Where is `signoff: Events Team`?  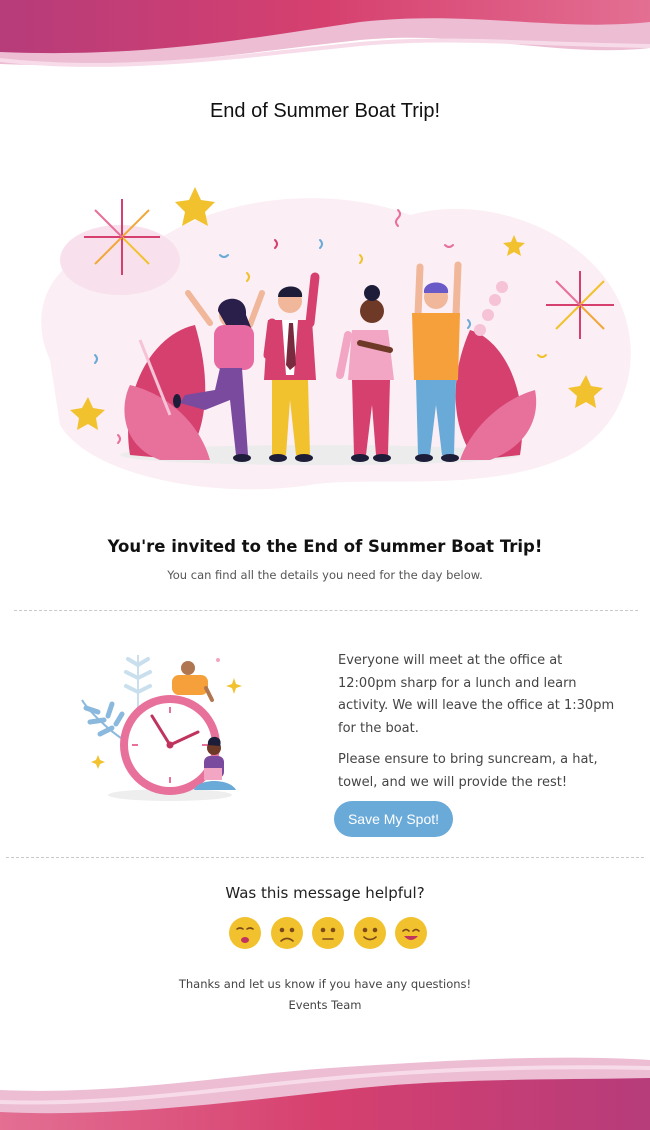
signoff: Events Team is located at coordinates (325, 1005).